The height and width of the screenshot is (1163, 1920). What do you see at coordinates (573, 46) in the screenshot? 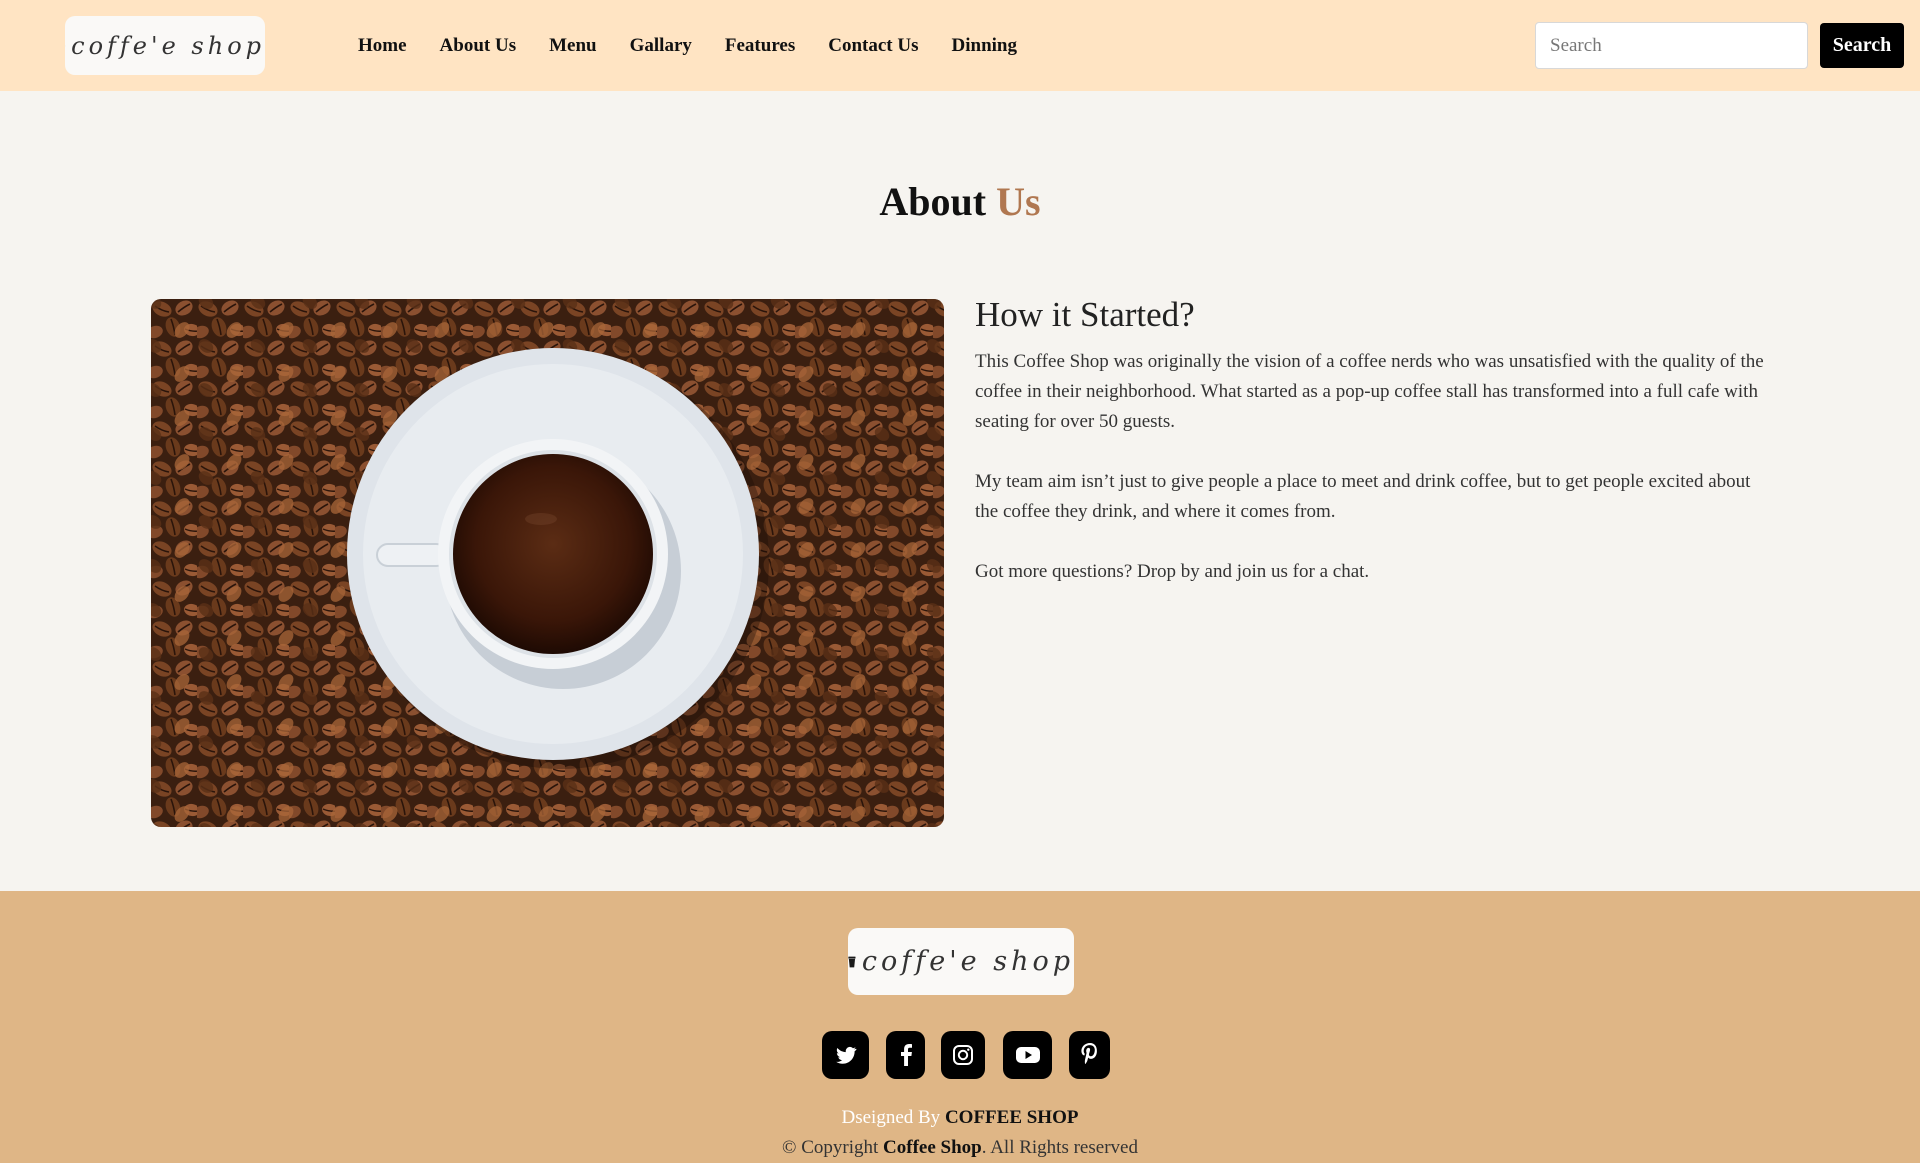
I see `nav-item-menu: Menu` at bounding box center [573, 46].